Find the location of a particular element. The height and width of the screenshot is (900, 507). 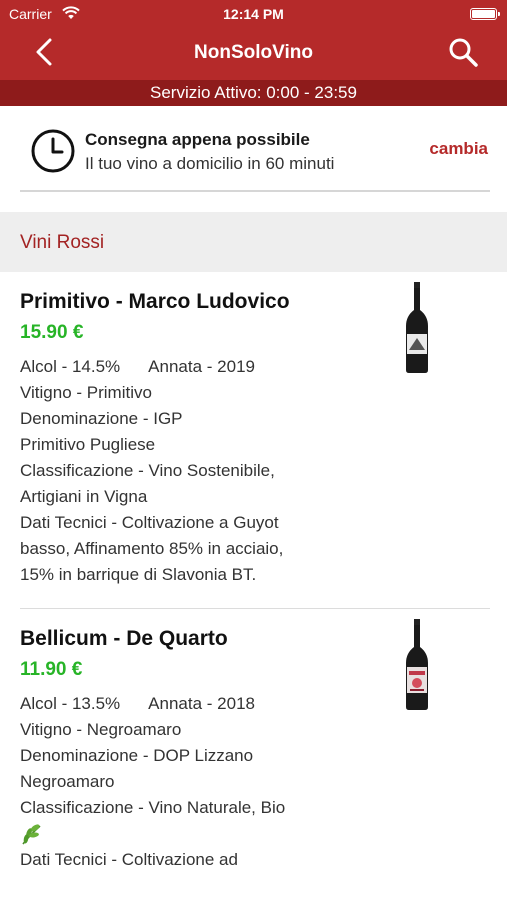

spec-line: Dati Tecnici - Coltivazione ad is located at coordinates (129, 859).